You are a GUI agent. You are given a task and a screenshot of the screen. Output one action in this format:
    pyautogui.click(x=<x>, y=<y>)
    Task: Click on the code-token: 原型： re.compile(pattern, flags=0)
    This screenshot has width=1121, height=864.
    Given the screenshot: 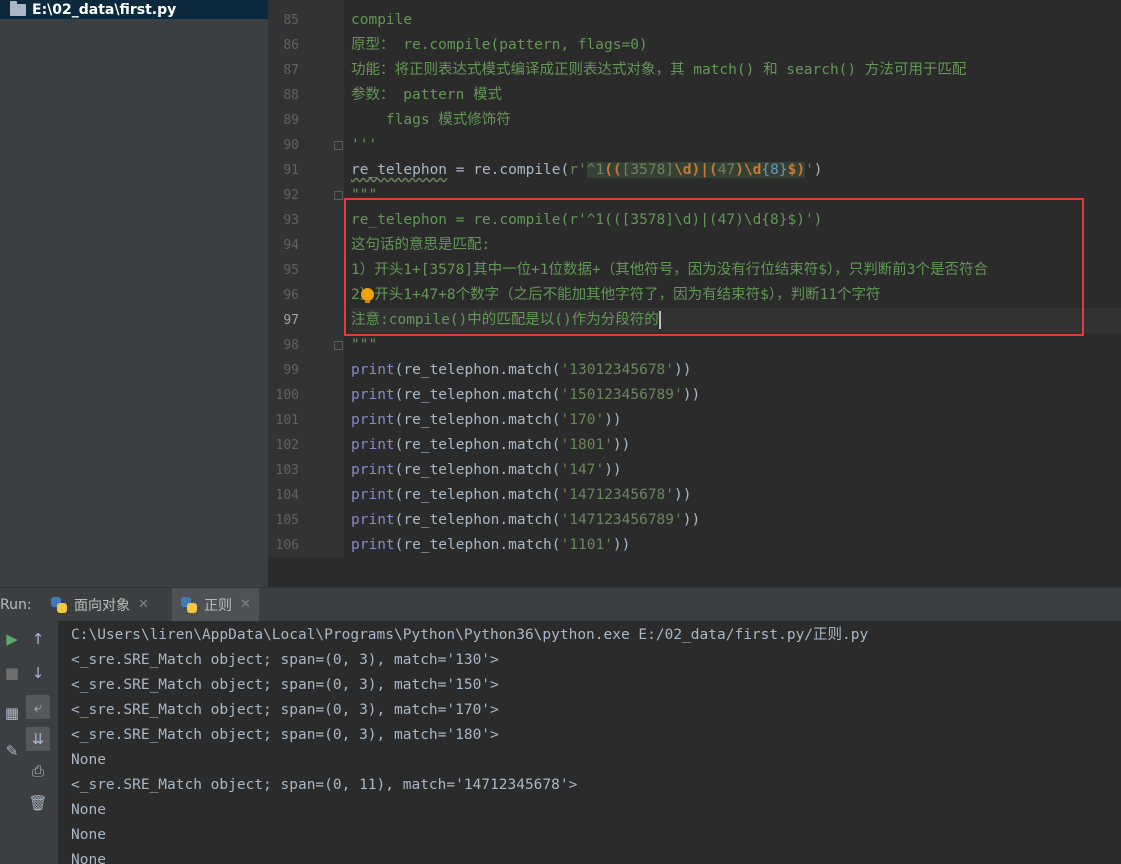 What is the action you would take?
    pyautogui.click(x=499, y=45)
    